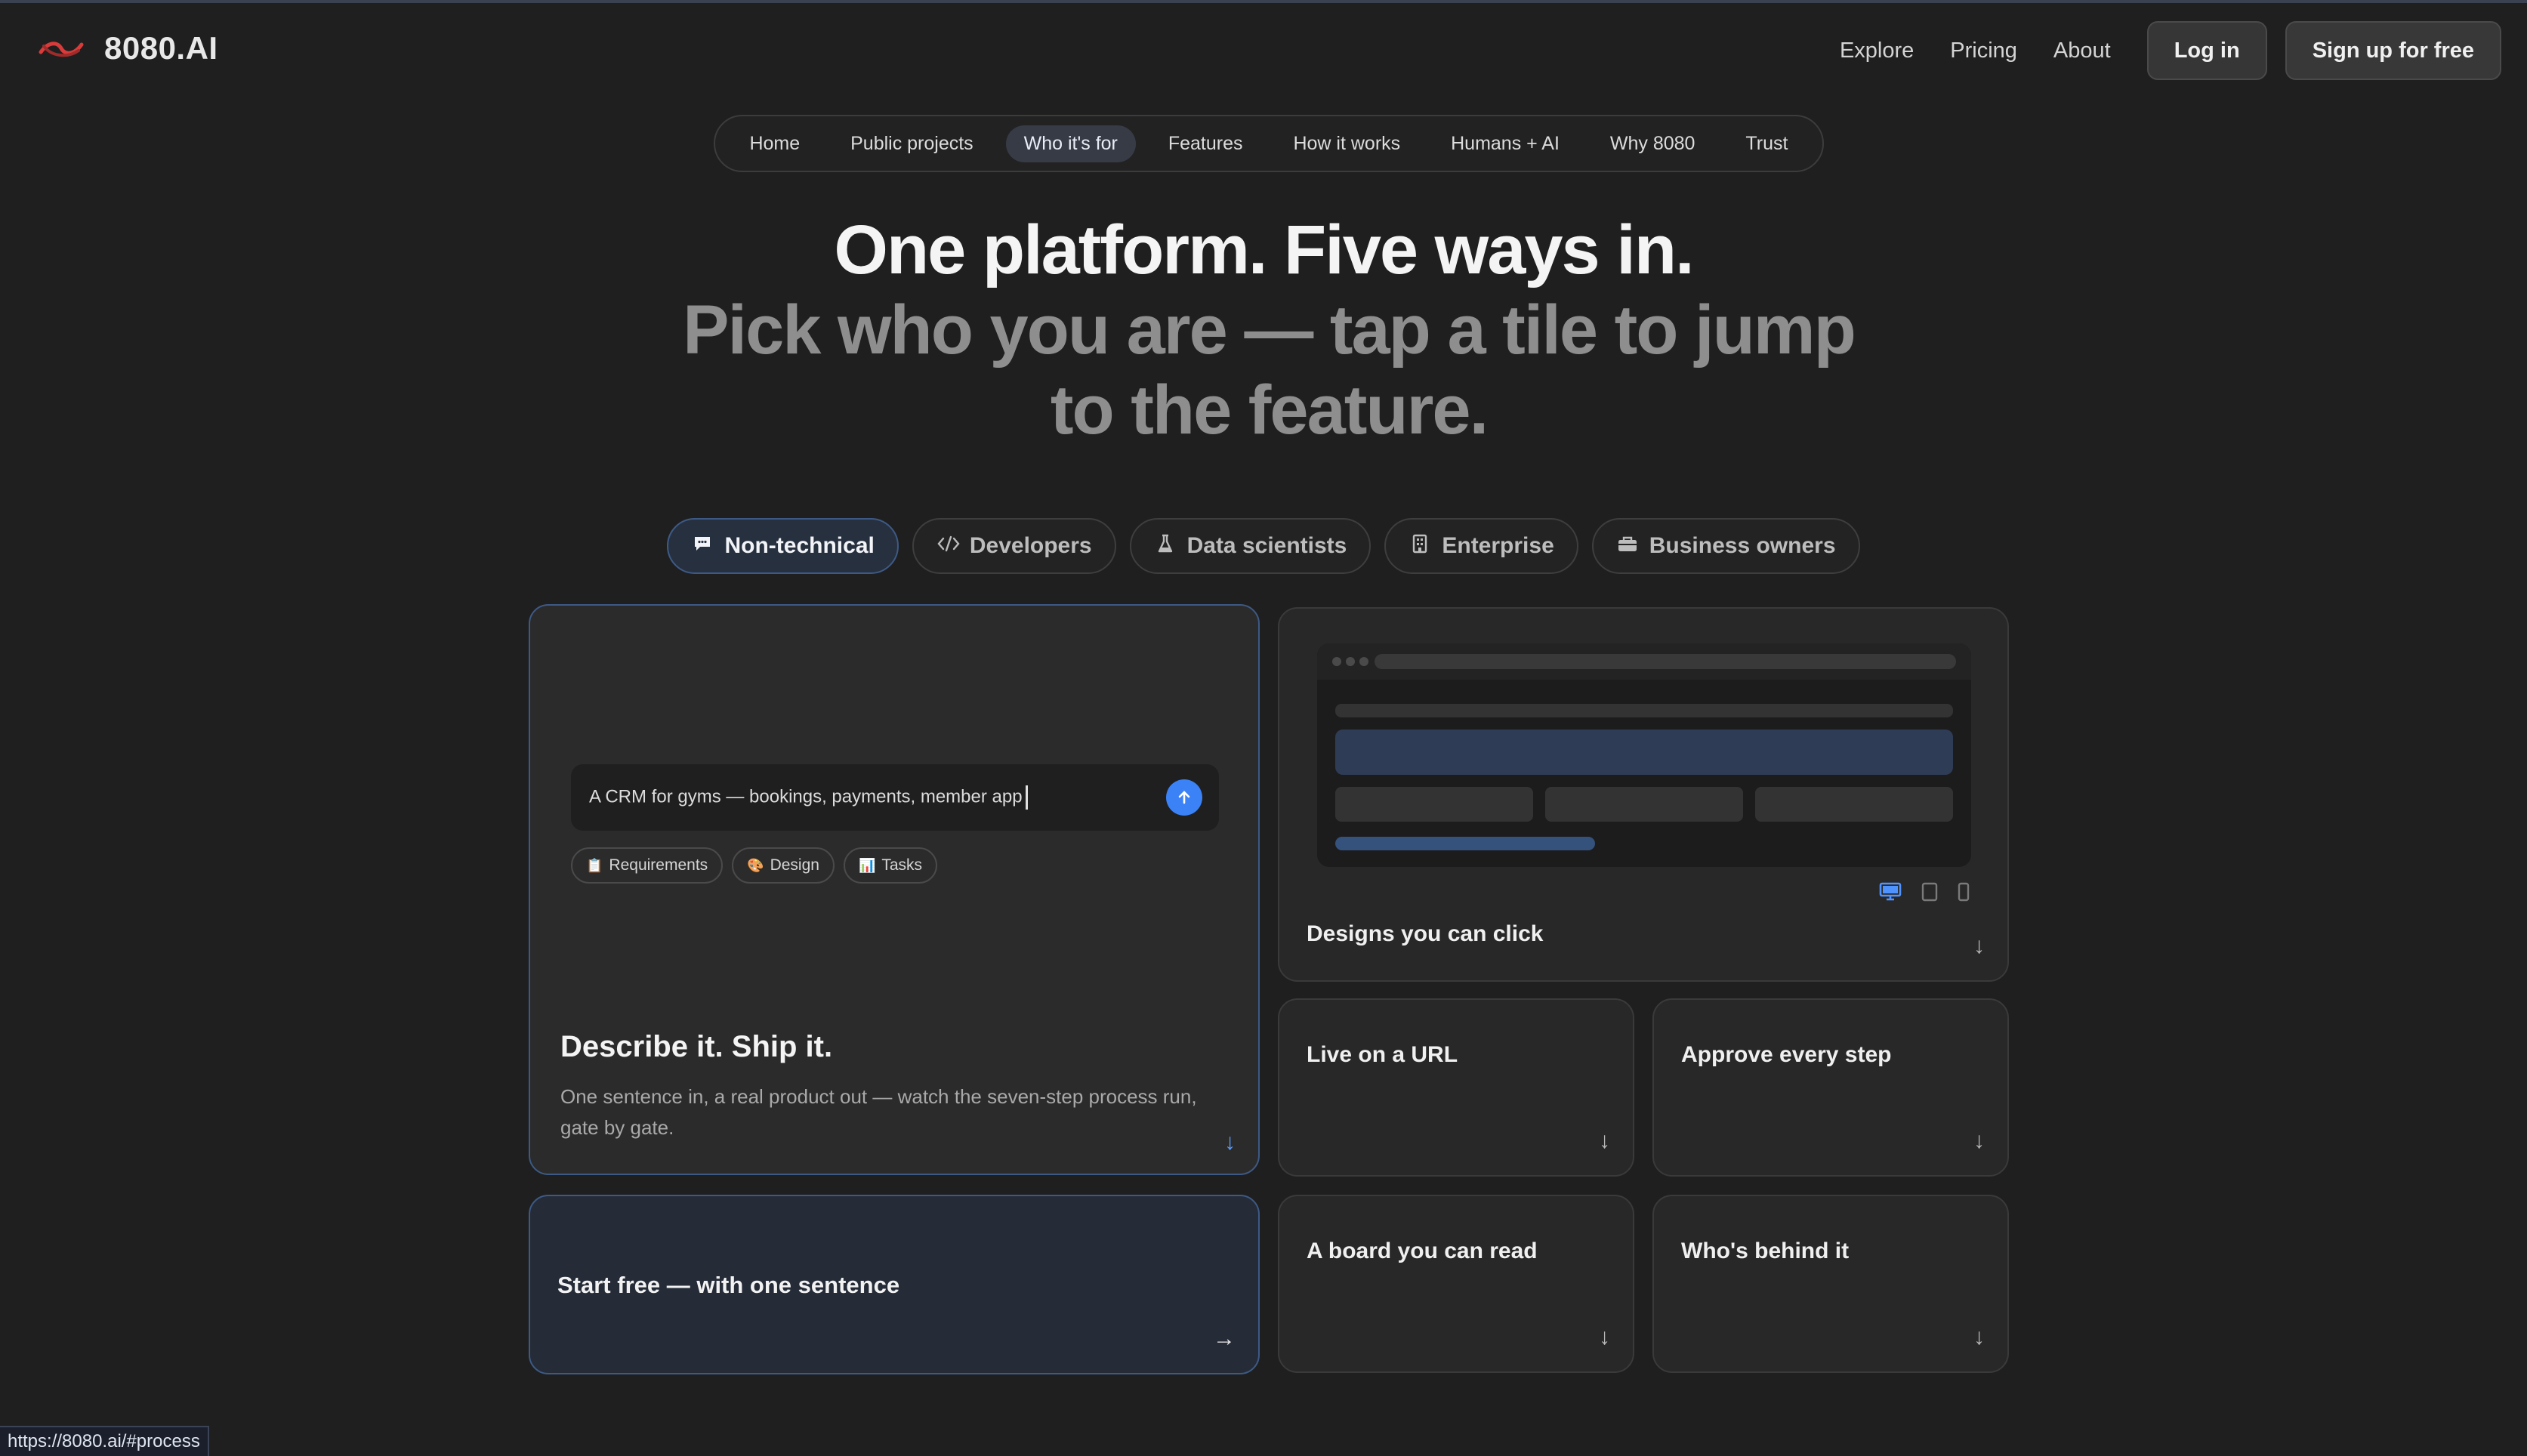 The image size is (2527, 1456). I want to click on start-free-card: Start free — with one sentence →, so click(895, 1284).